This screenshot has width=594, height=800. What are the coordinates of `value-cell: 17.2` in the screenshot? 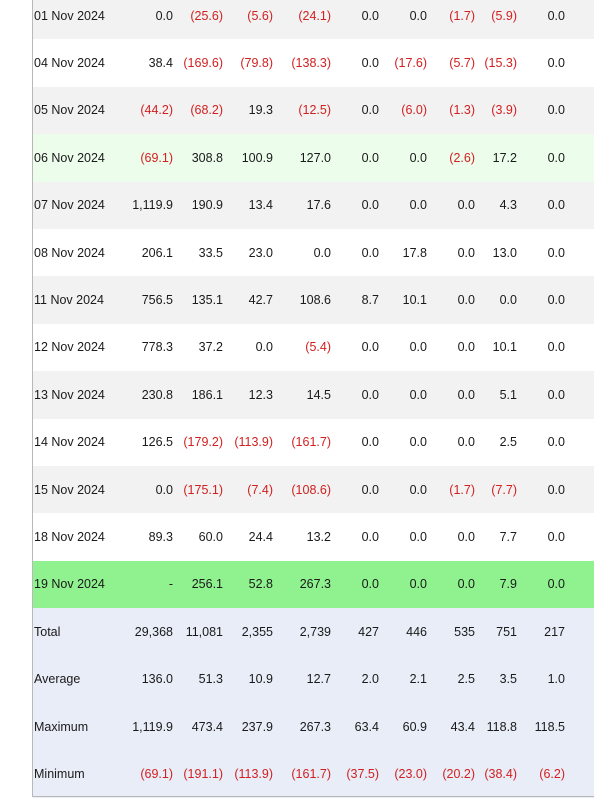 It's located at (496, 158).